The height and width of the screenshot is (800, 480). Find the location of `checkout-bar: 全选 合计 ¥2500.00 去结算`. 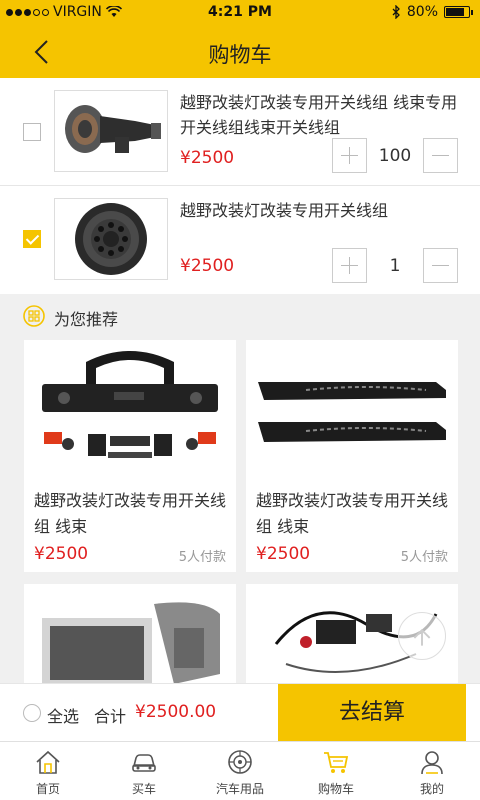

checkout-bar: 全选 合计 ¥2500.00 去结算 is located at coordinates (240, 712).